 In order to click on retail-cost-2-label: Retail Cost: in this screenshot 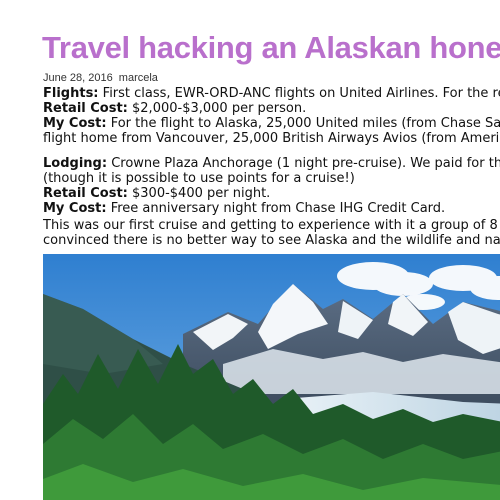, I will do `click(85, 193)`.